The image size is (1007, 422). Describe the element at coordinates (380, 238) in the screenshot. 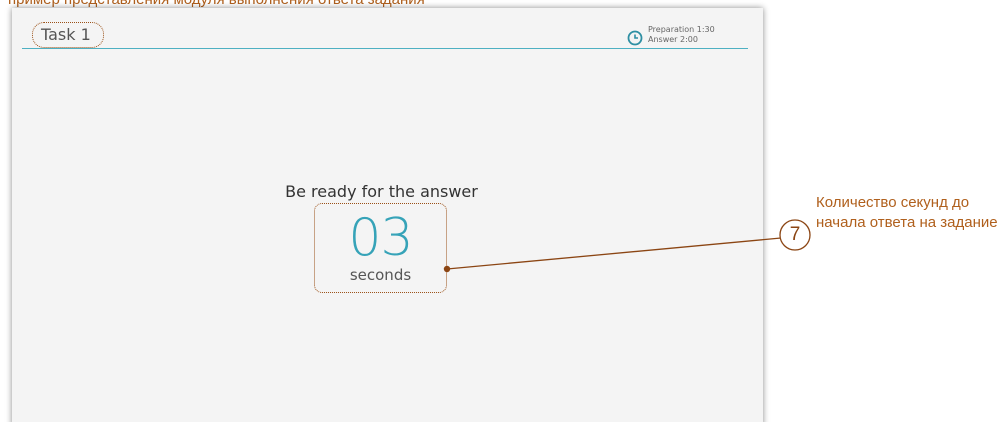

I see `countdown-number: 03` at that location.